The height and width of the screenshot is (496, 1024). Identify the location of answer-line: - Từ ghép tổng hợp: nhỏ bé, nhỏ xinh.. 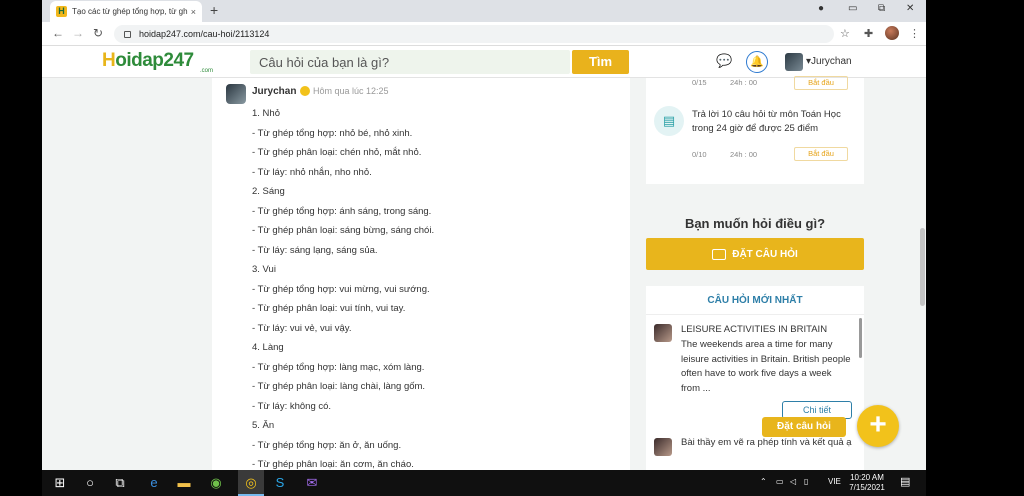
(332, 133).